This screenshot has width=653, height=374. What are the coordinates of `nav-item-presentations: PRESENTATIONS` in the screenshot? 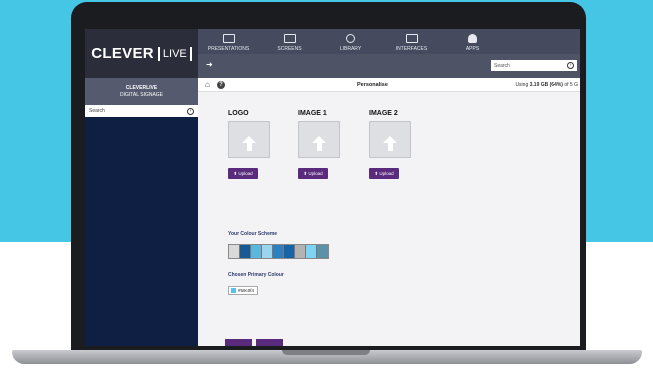 It's located at (228, 41).